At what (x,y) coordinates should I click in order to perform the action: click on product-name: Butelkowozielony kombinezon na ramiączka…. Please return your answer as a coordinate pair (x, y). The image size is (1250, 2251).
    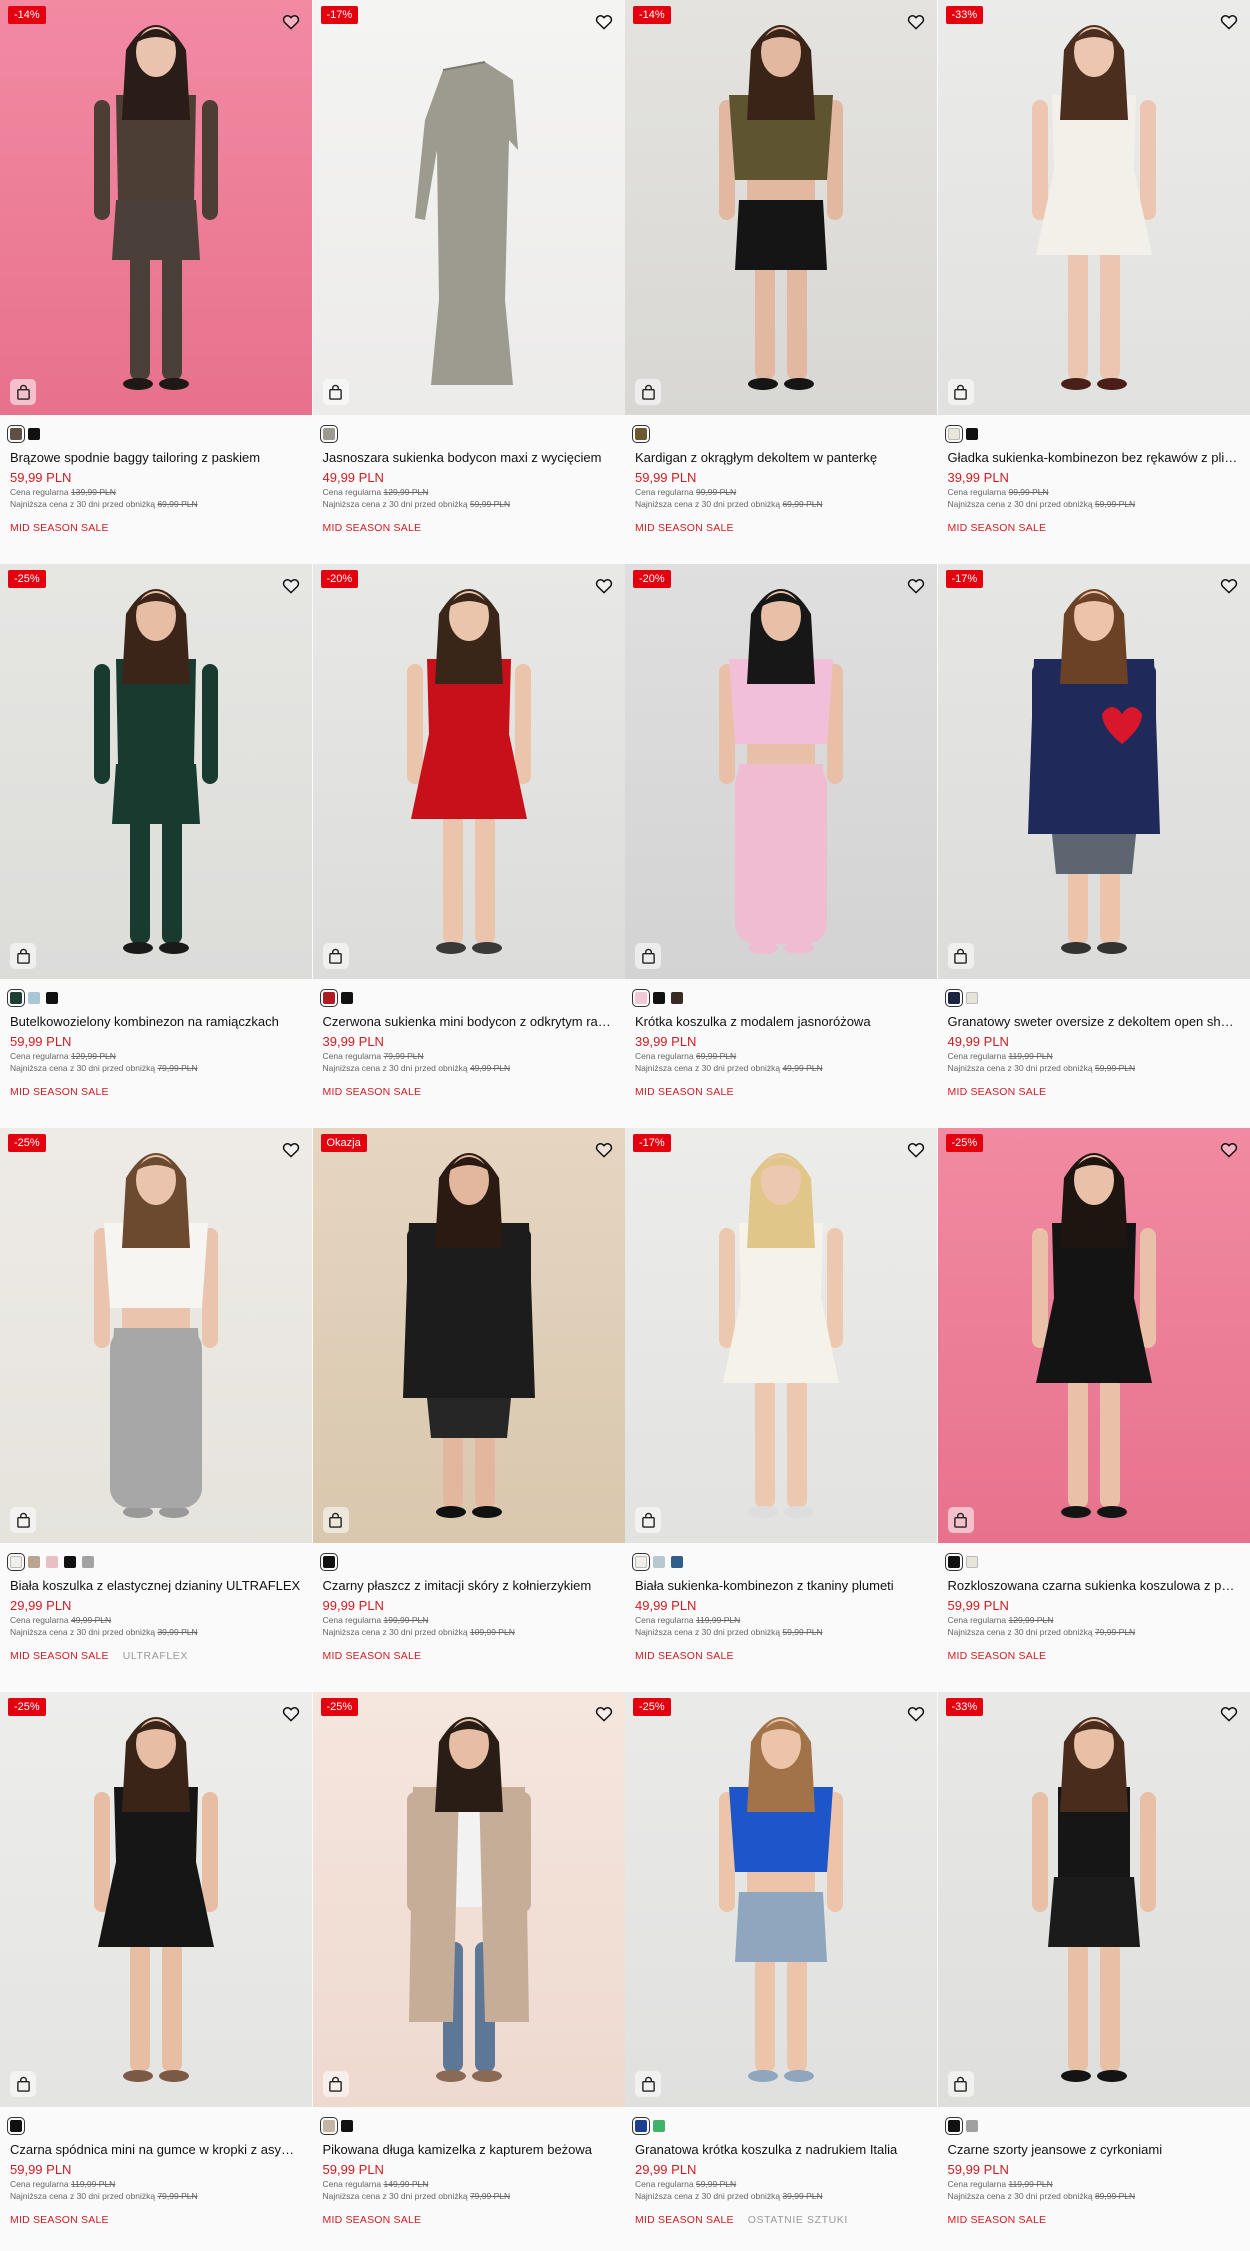
    Looking at the image, I should click on (156, 1017).